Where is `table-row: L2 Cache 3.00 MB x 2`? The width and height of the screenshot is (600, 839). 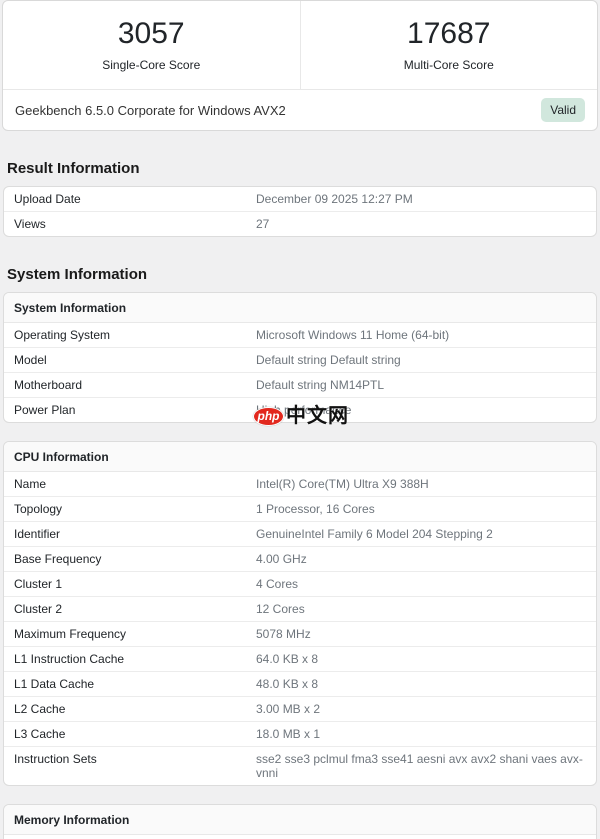
table-row: L2 Cache 3.00 MB x 2 is located at coordinates (300, 708).